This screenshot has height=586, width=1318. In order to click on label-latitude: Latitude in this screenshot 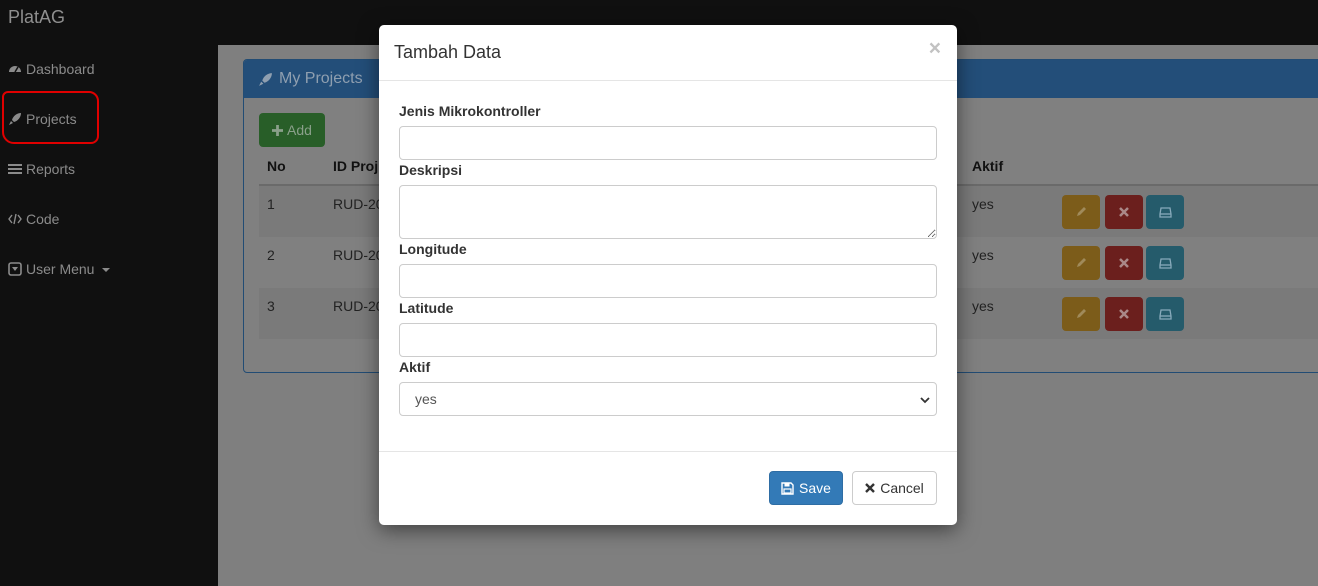, I will do `click(426, 308)`.